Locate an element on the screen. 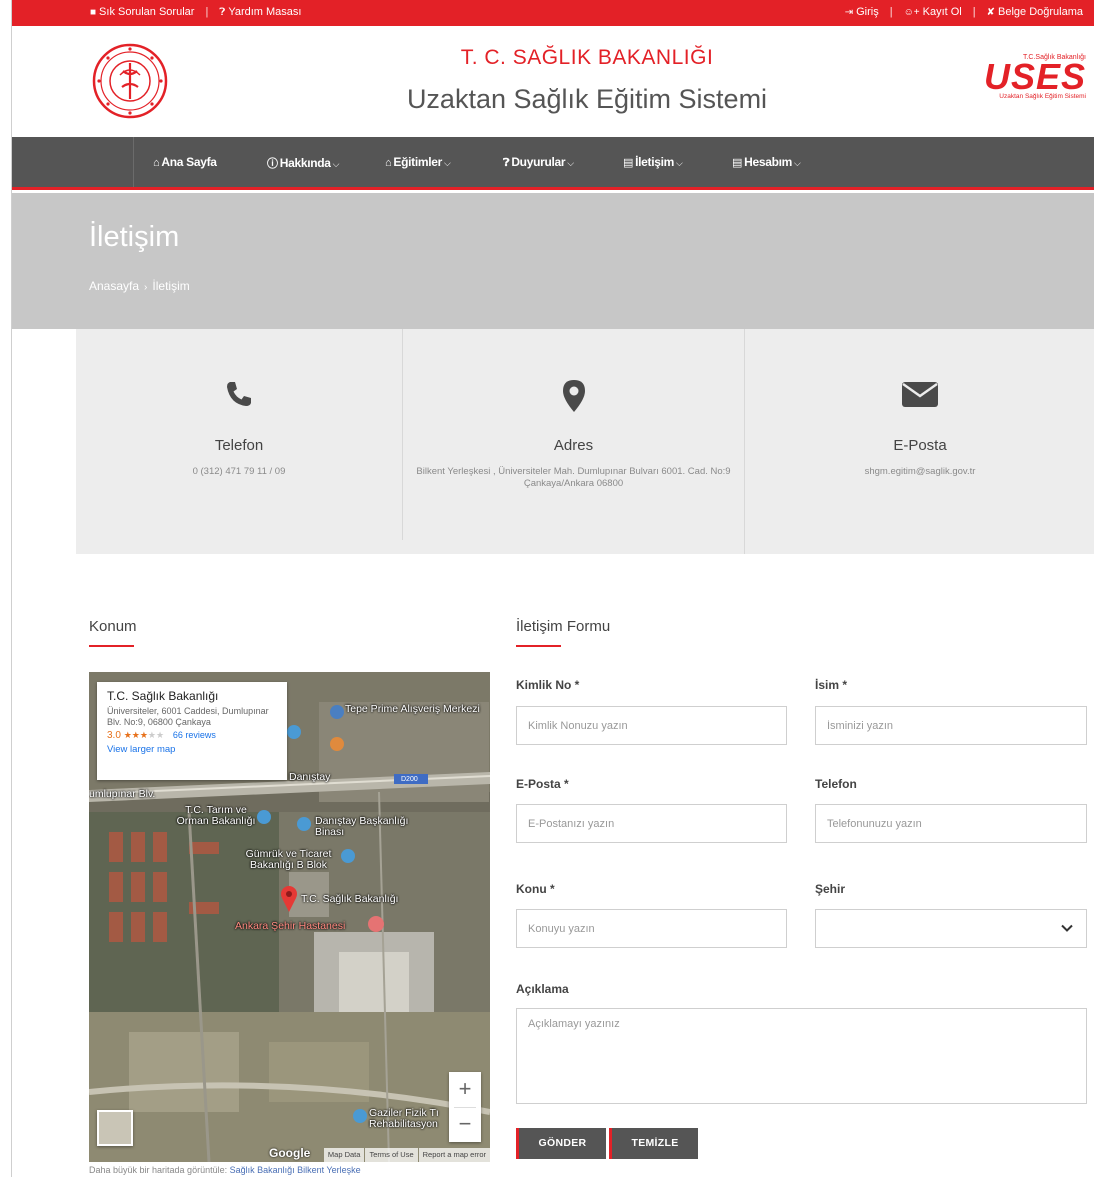  phone-icon is located at coordinates (239, 394).